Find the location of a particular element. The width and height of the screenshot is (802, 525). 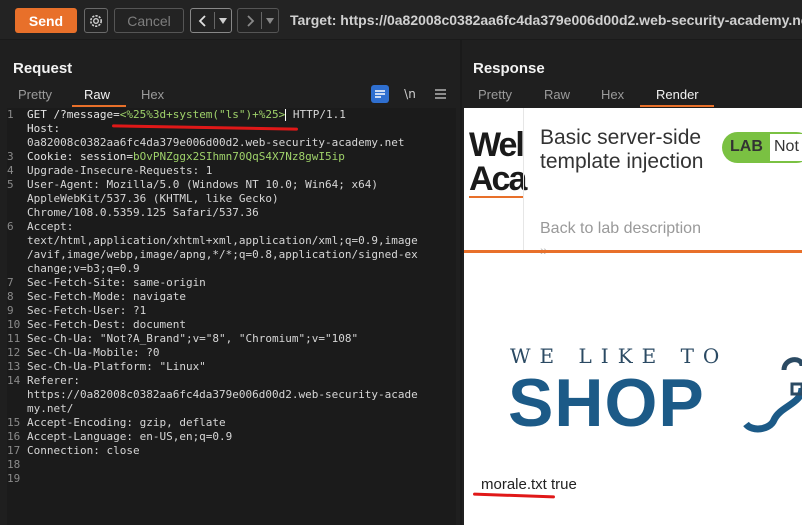

editor-line: 8 Sec-Fetch-Mode: navigate is located at coordinates (231, 297).